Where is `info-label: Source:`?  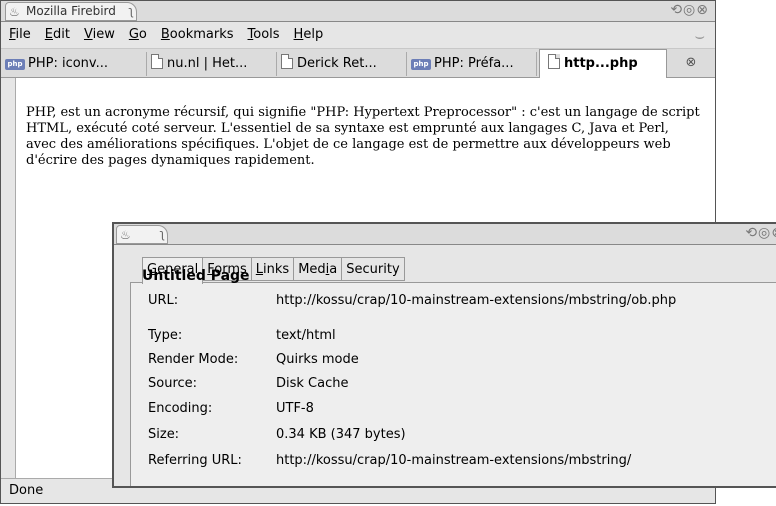
info-label: Source: is located at coordinates (173, 383).